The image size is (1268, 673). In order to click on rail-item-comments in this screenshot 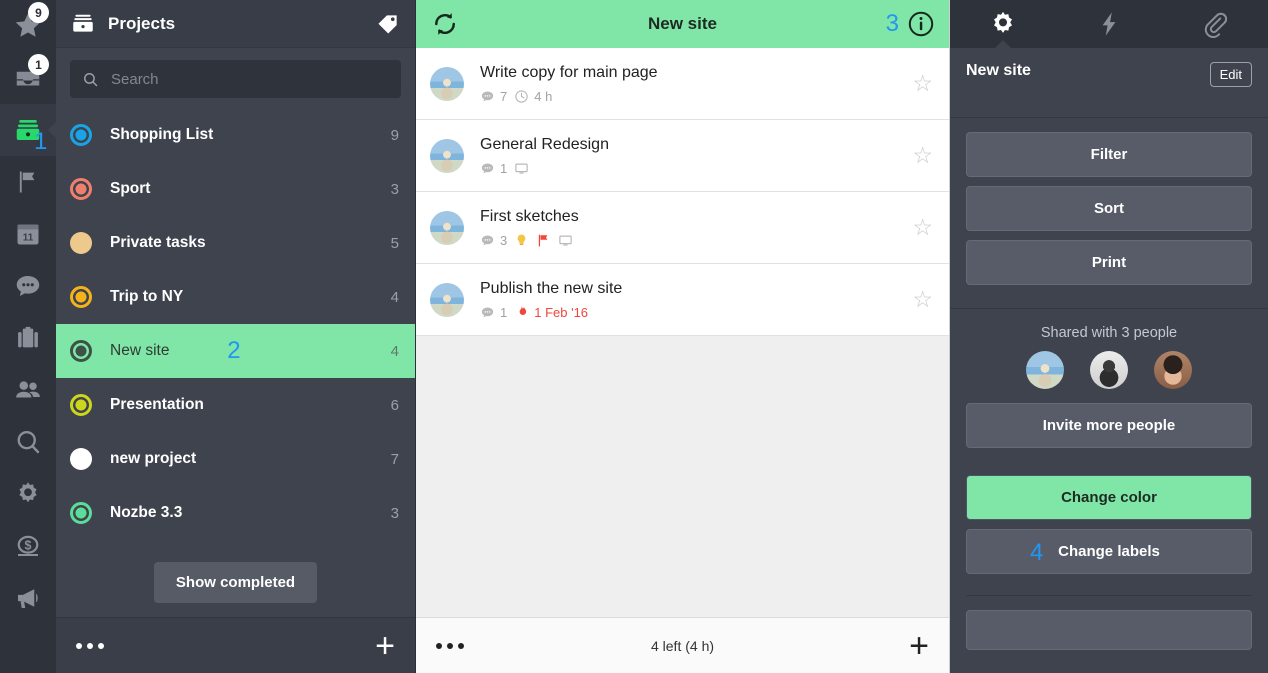, I will do `click(28, 286)`.